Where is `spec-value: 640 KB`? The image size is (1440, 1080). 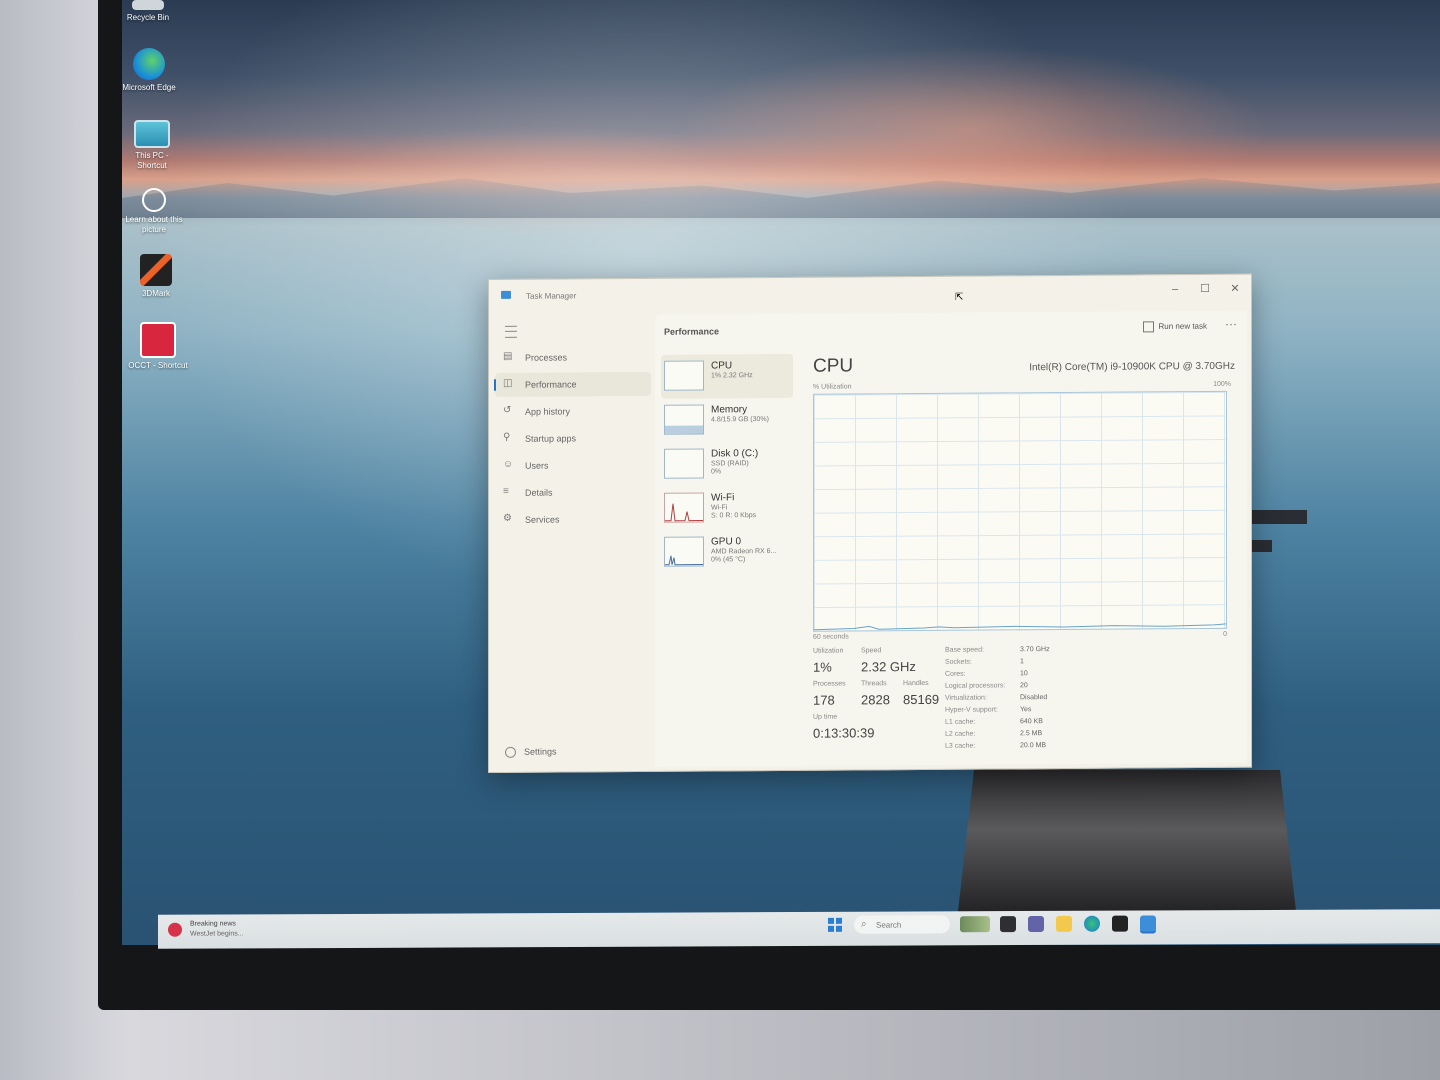
spec-value: 640 KB is located at coordinates (1031, 722).